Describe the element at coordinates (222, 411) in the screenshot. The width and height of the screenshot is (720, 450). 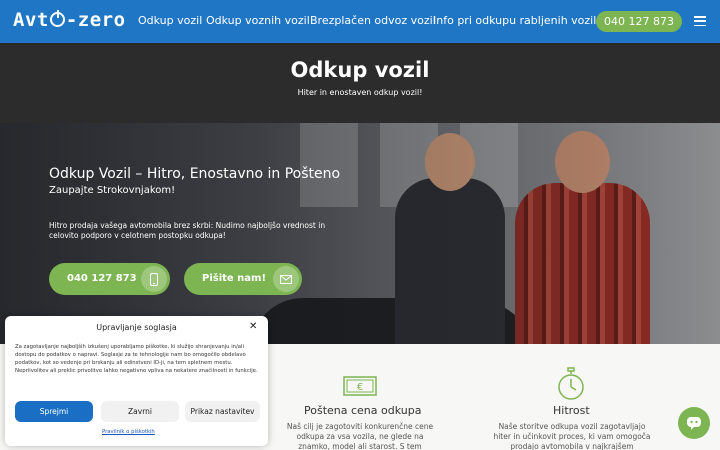
I see `cookie-preferences-button: Prikaz nastavitev` at that location.